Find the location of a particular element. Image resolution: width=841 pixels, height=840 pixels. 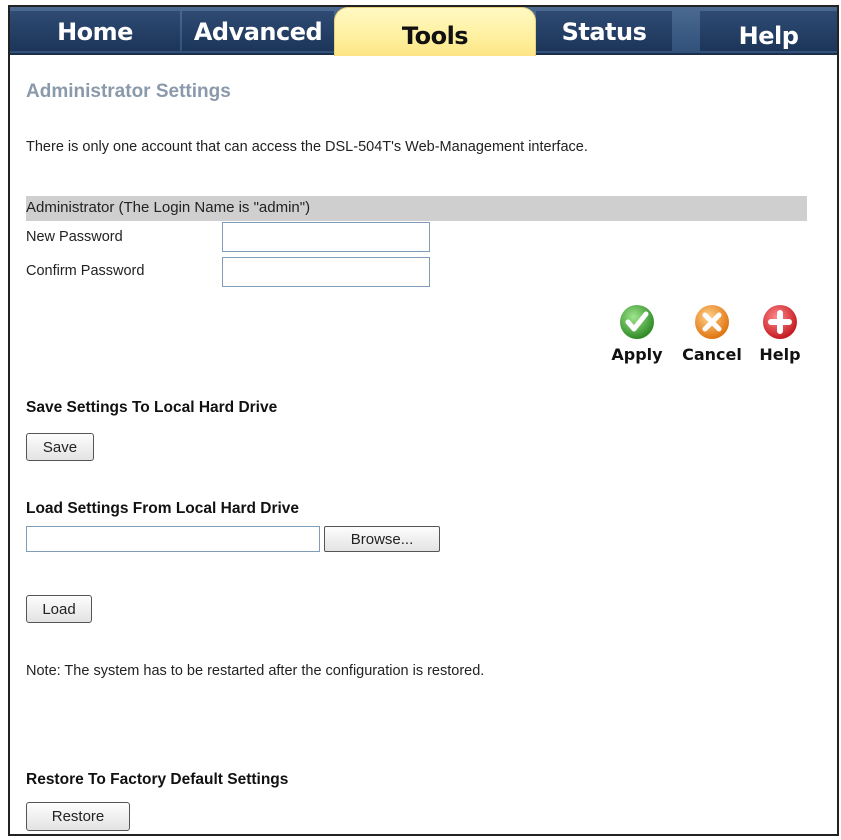

tab-advanced: Advanced is located at coordinates (258, 31).